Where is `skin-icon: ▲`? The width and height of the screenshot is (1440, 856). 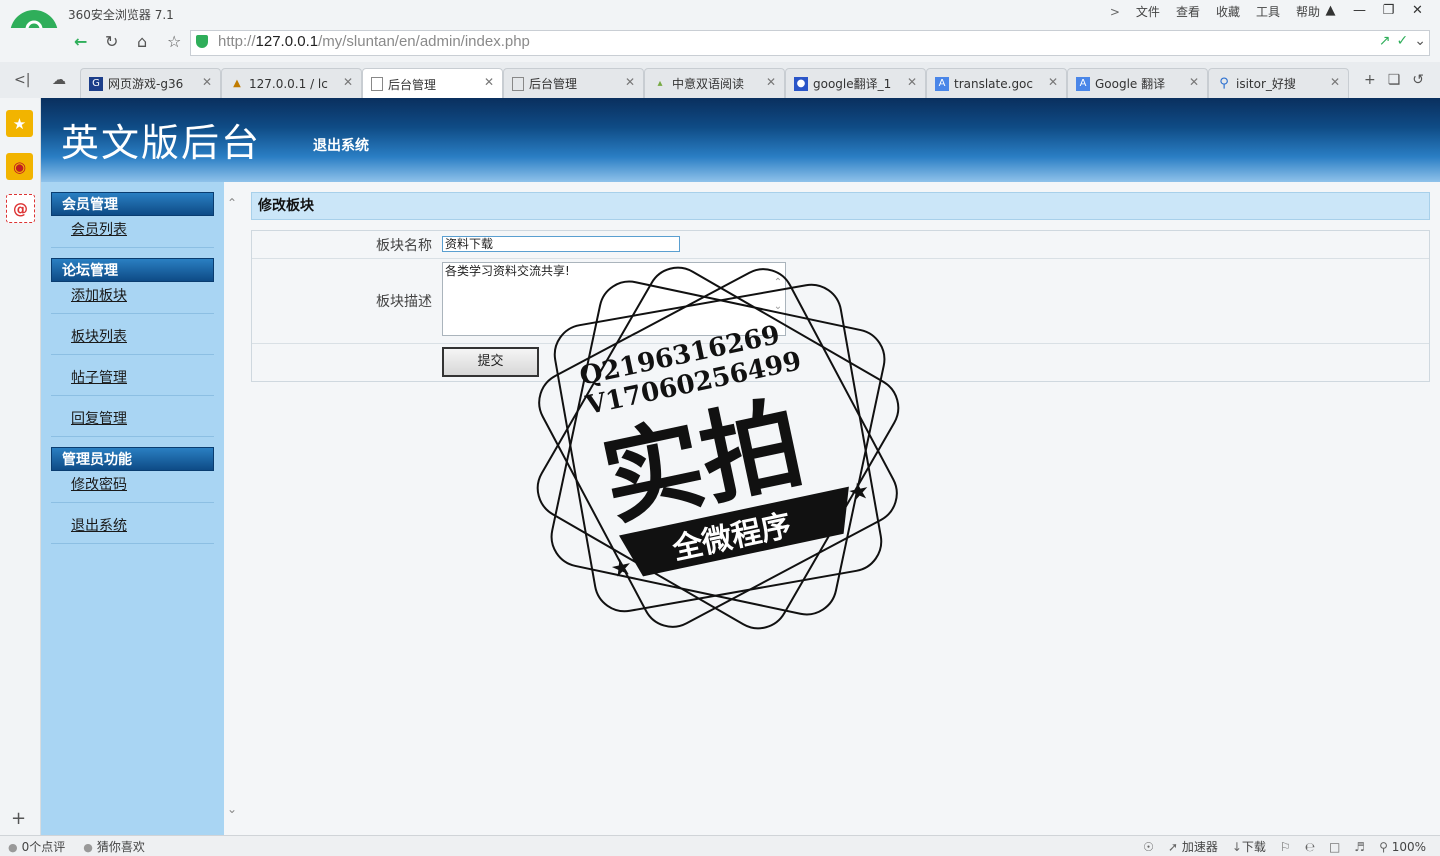
skin-icon: ▲ is located at coordinates (1330, 11).